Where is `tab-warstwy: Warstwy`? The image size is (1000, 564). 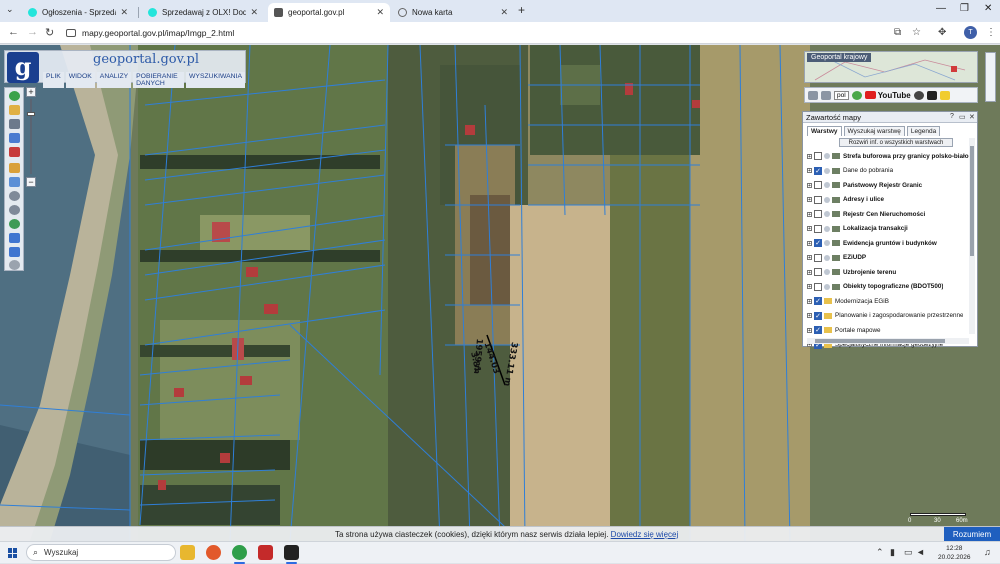 tab-warstwy: Warstwy is located at coordinates (824, 131).